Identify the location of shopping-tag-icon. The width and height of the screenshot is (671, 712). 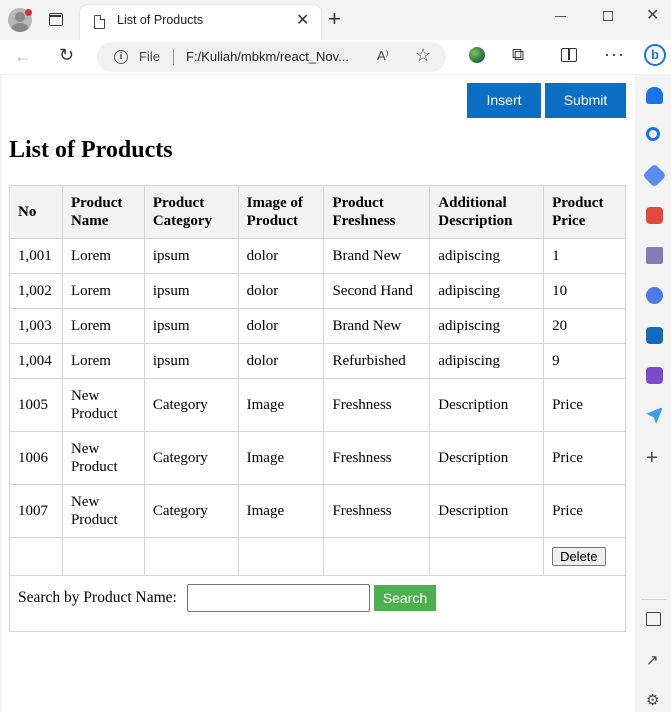
(654, 175).